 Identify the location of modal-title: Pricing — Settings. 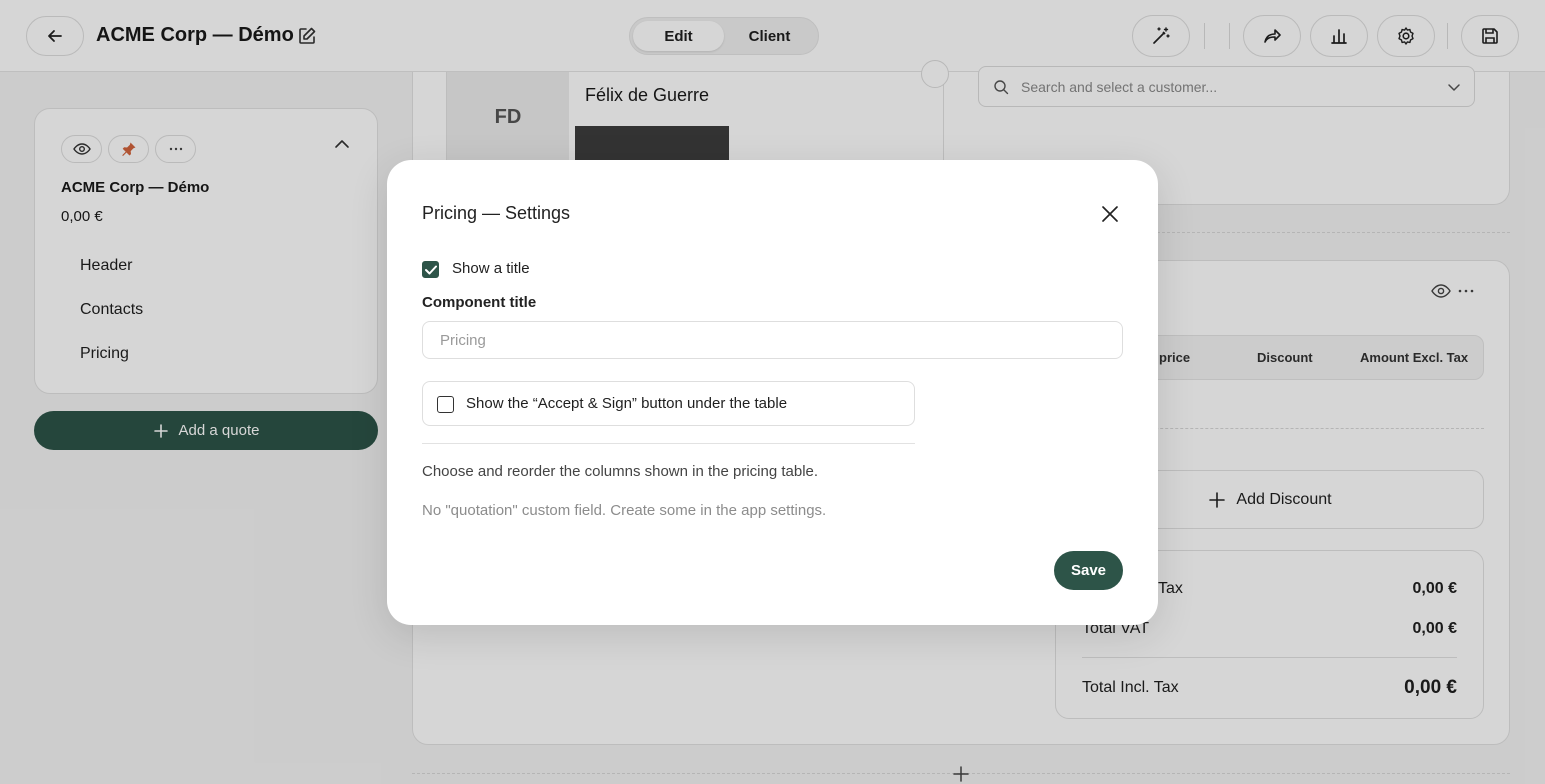
(496, 213).